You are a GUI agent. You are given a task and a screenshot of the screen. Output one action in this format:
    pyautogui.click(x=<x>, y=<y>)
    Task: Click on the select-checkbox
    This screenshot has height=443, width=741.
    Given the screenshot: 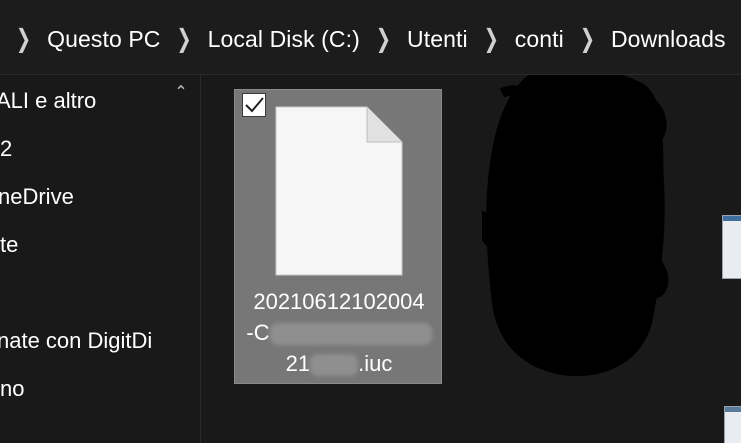 What is the action you would take?
    pyautogui.click(x=254, y=105)
    